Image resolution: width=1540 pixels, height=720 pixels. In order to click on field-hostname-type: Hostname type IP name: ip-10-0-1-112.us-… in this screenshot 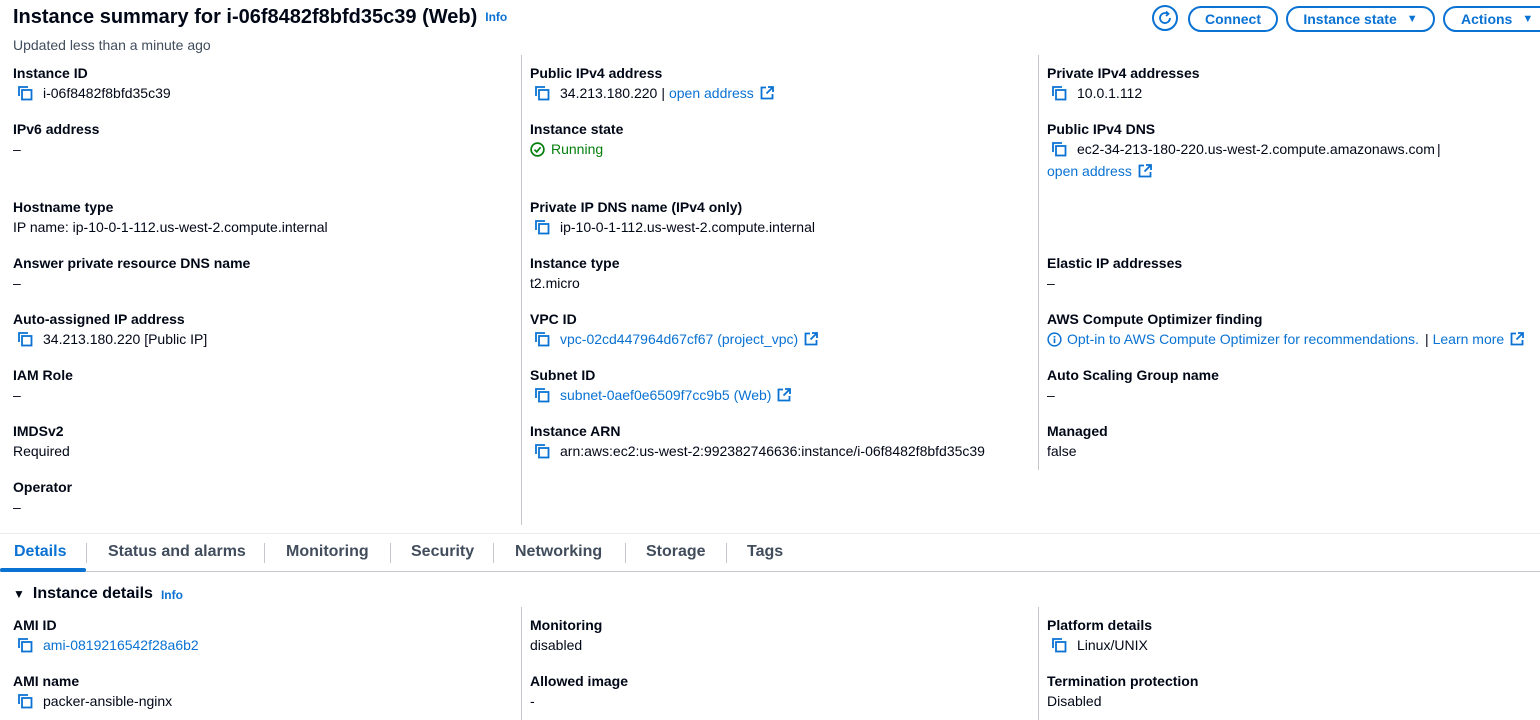, I will do `click(170, 217)`.